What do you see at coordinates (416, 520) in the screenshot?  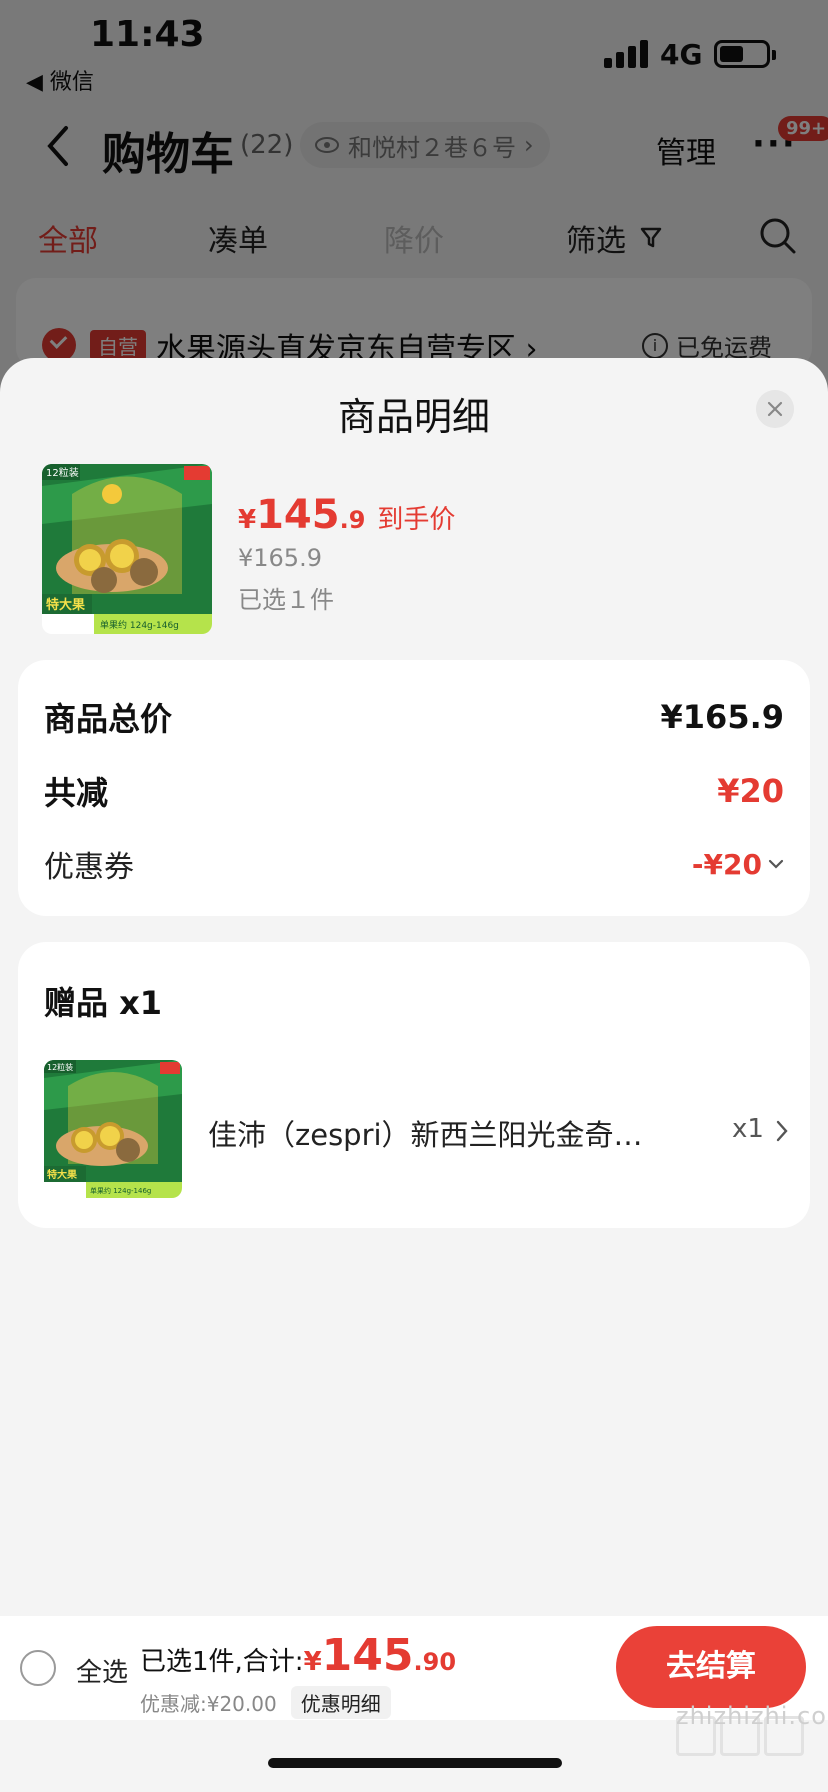 I see `price-tag: 到手价` at bounding box center [416, 520].